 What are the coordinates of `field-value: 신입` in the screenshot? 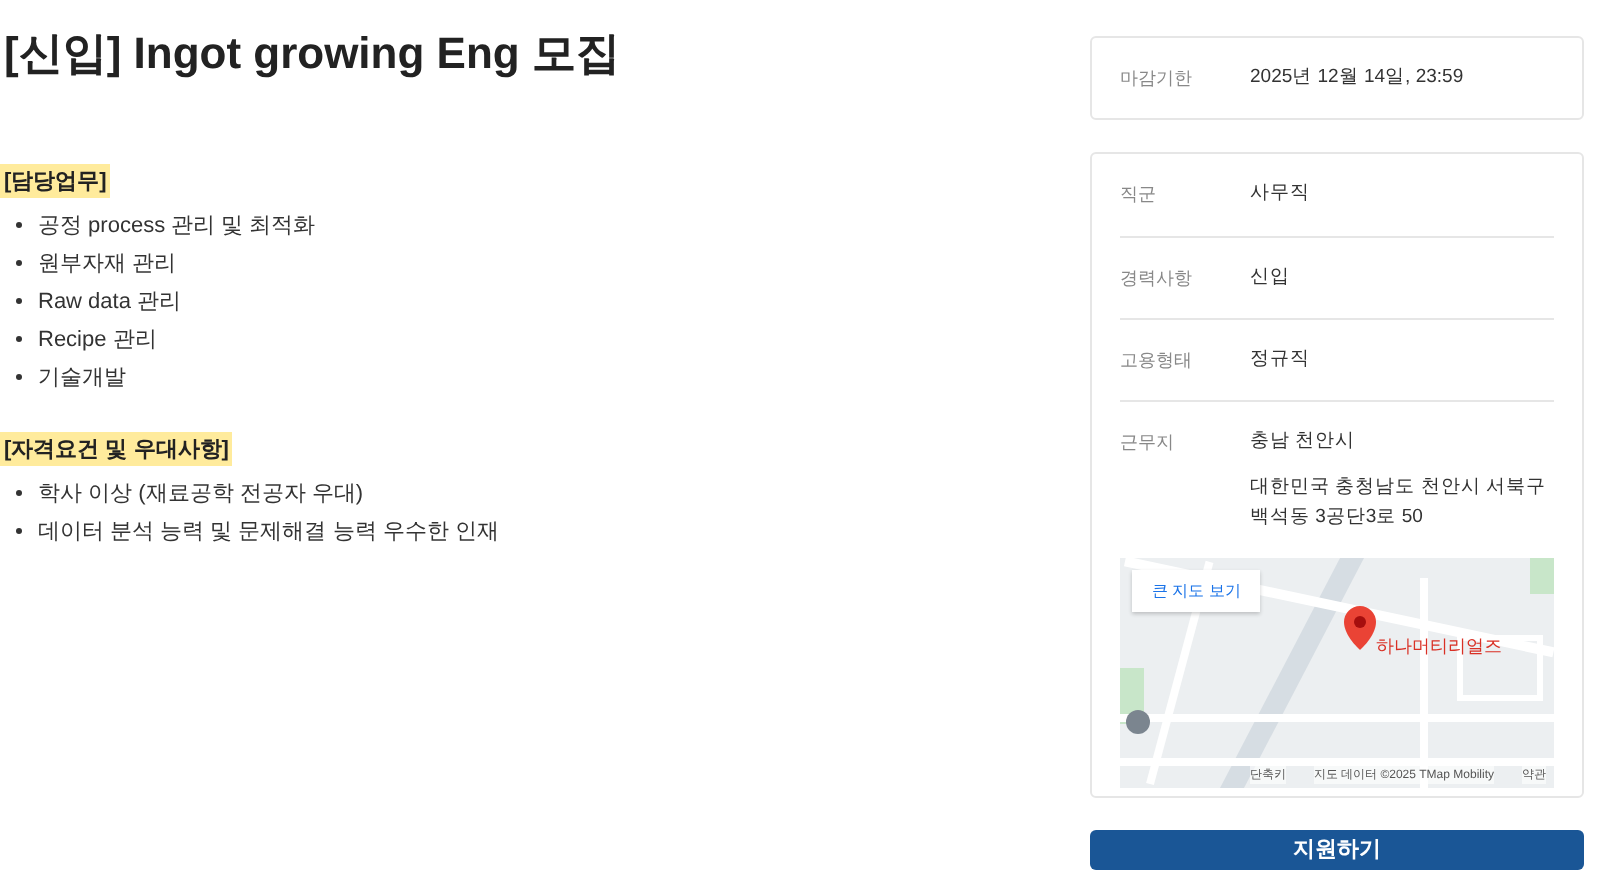 It's located at (1270, 277).